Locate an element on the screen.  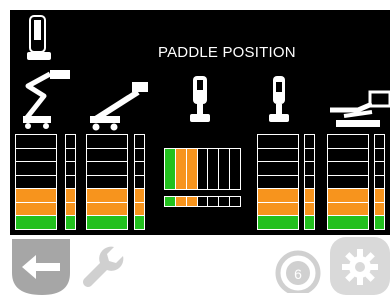
settings-button is located at coordinates (360, 266).